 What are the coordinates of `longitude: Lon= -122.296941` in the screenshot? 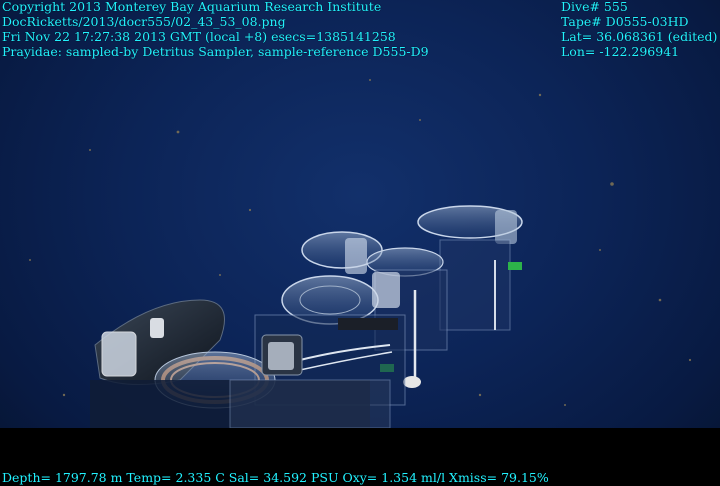 It's located at (620, 51).